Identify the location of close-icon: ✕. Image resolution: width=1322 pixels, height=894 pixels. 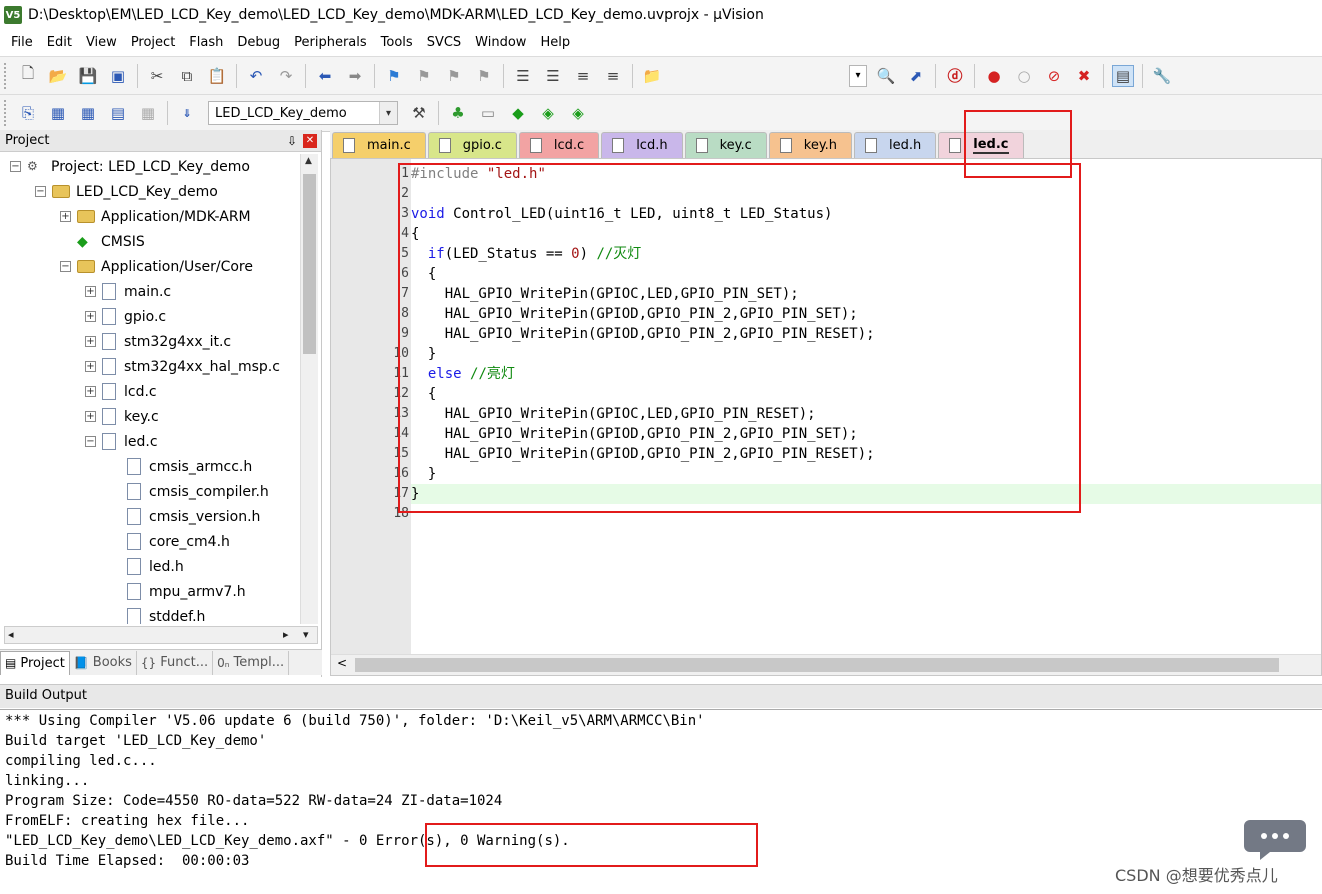
(310, 140).